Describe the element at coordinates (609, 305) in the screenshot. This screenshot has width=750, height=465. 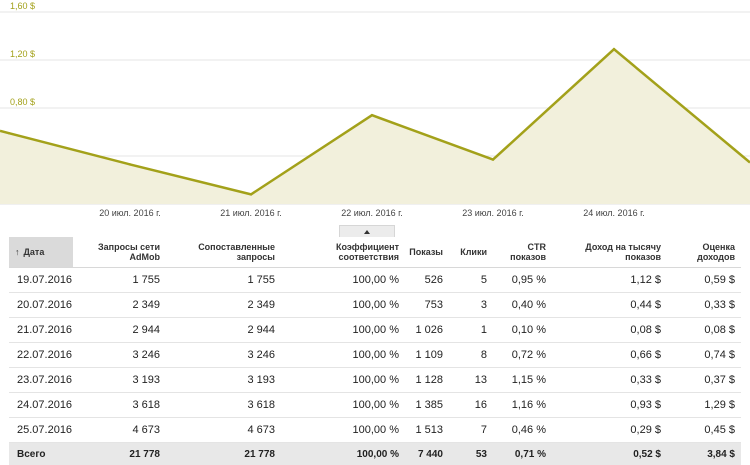
I see `cell-ecpm: 0,44 $` at that location.